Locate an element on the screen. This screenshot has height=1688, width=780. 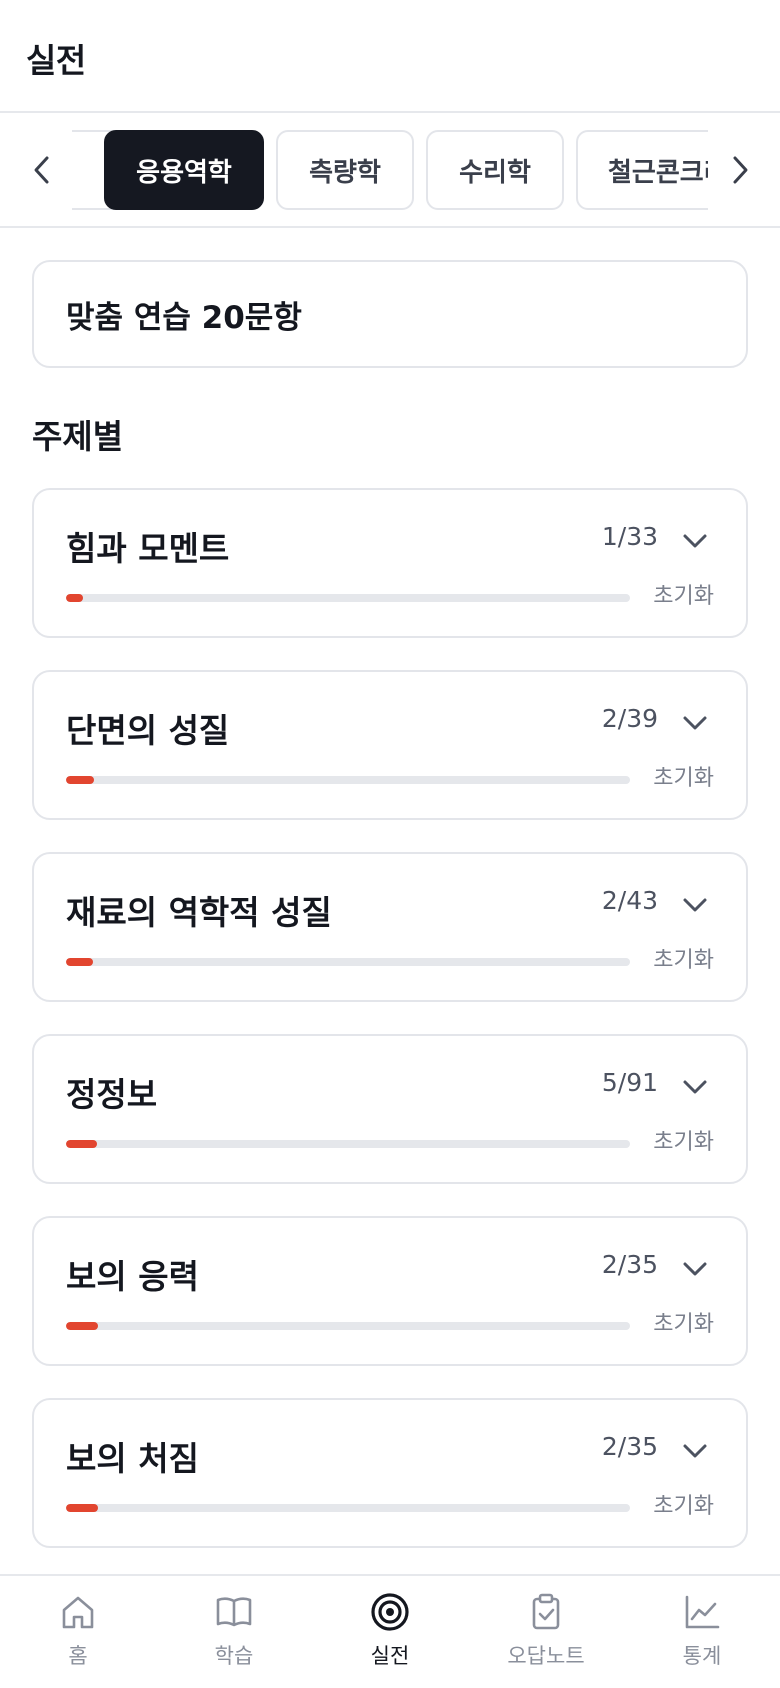
chevron-left-icon is located at coordinates (41, 169).